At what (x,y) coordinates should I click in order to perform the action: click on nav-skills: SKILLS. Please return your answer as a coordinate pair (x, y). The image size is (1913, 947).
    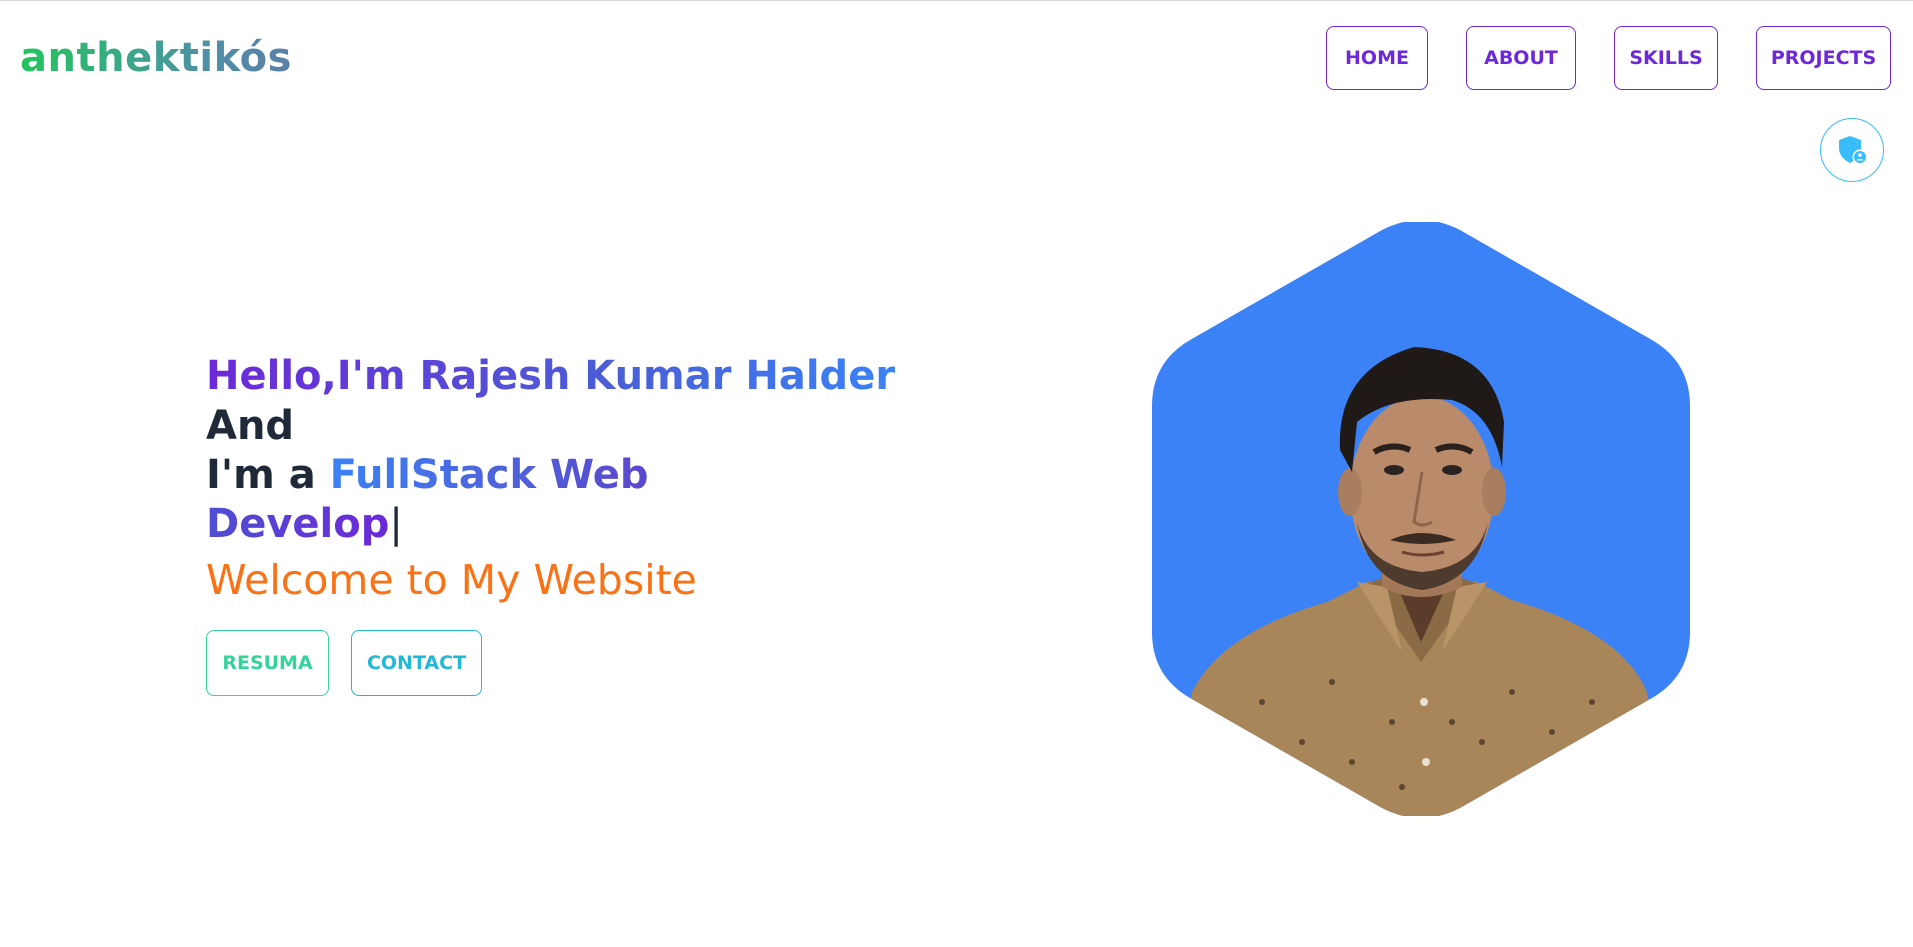
    Looking at the image, I should click on (1666, 58).